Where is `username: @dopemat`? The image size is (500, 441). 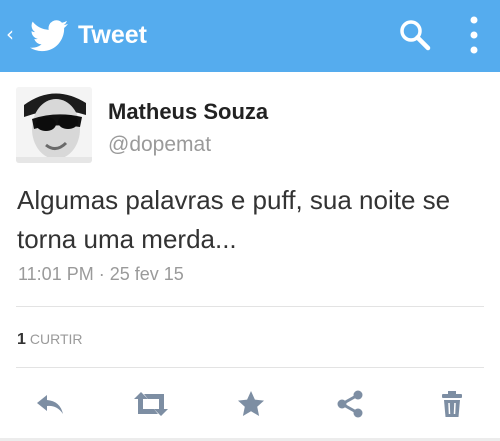 username: @dopemat is located at coordinates (159, 145).